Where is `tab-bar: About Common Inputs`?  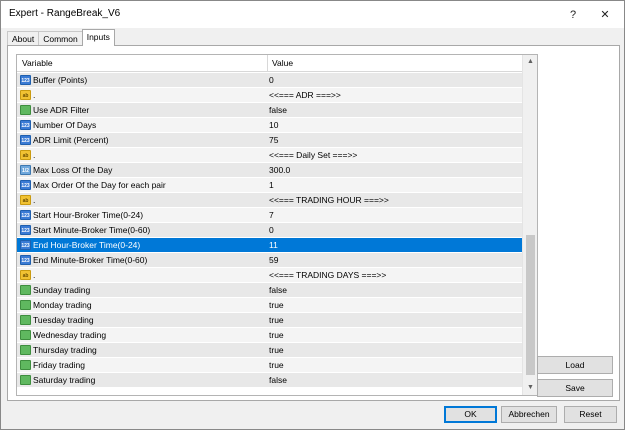 tab-bar: About Common Inputs is located at coordinates (61, 37).